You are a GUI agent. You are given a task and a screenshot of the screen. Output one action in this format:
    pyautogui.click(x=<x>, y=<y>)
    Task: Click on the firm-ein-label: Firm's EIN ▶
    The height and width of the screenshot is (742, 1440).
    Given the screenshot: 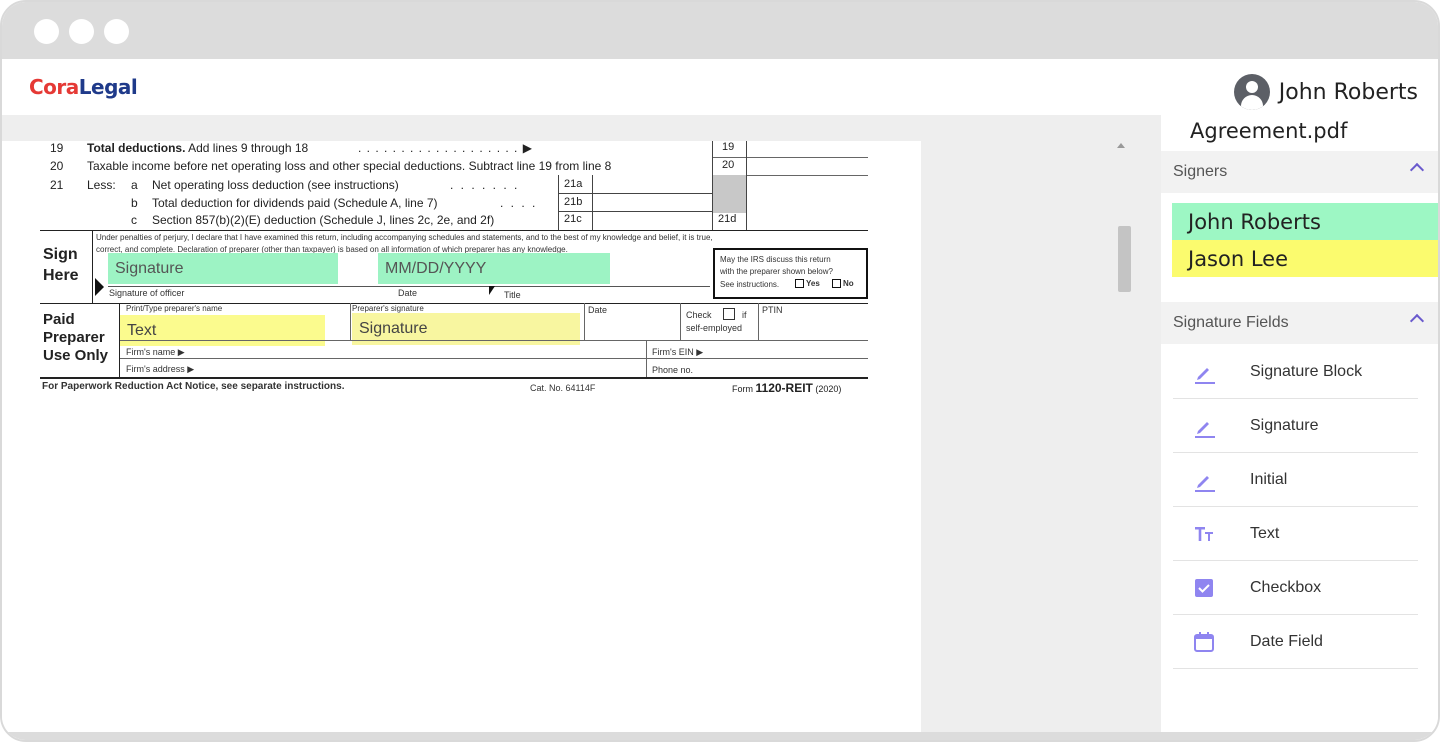 What is the action you would take?
    pyautogui.click(x=678, y=352)
    